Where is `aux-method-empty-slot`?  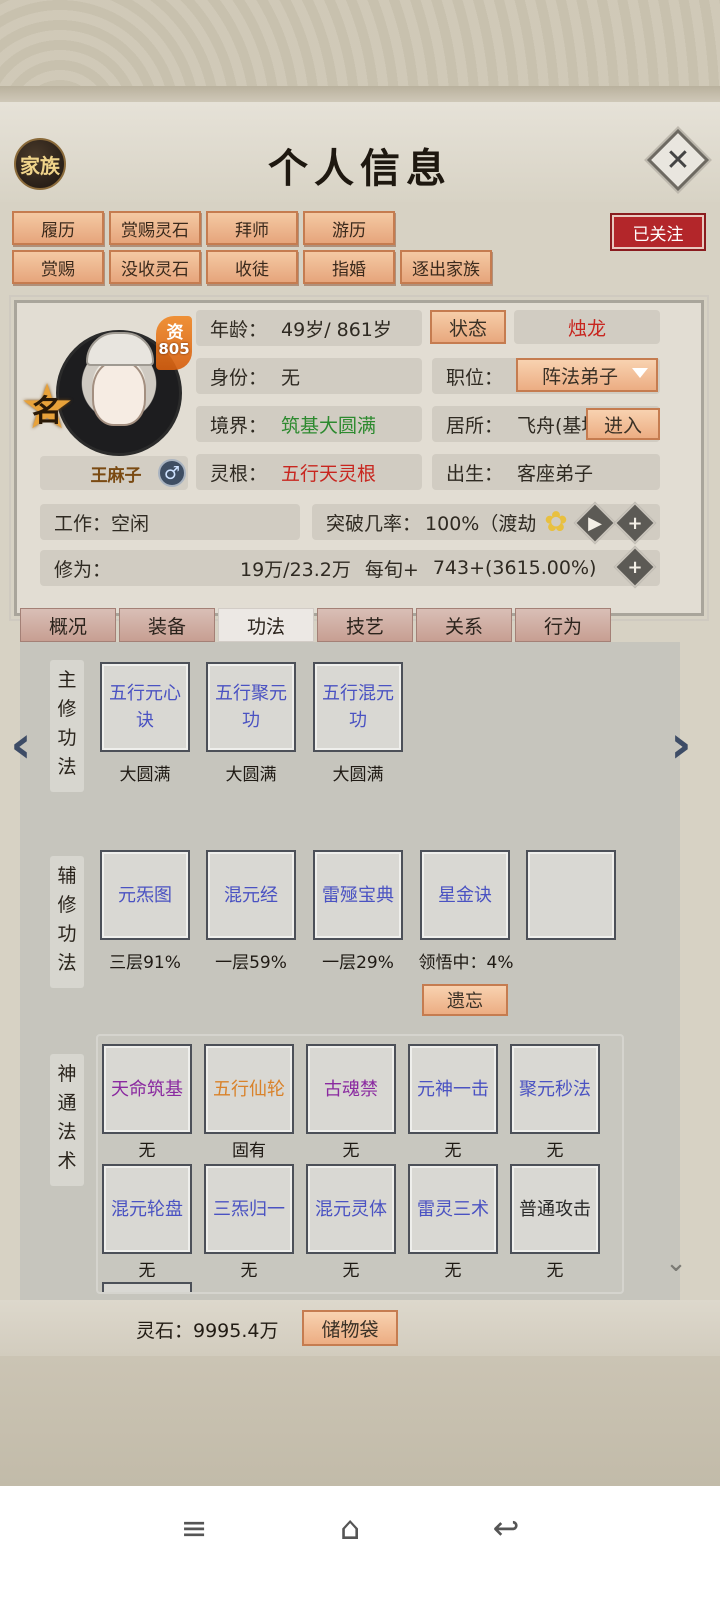 aux-method-empty-slot is located at coordinates (571, 895).